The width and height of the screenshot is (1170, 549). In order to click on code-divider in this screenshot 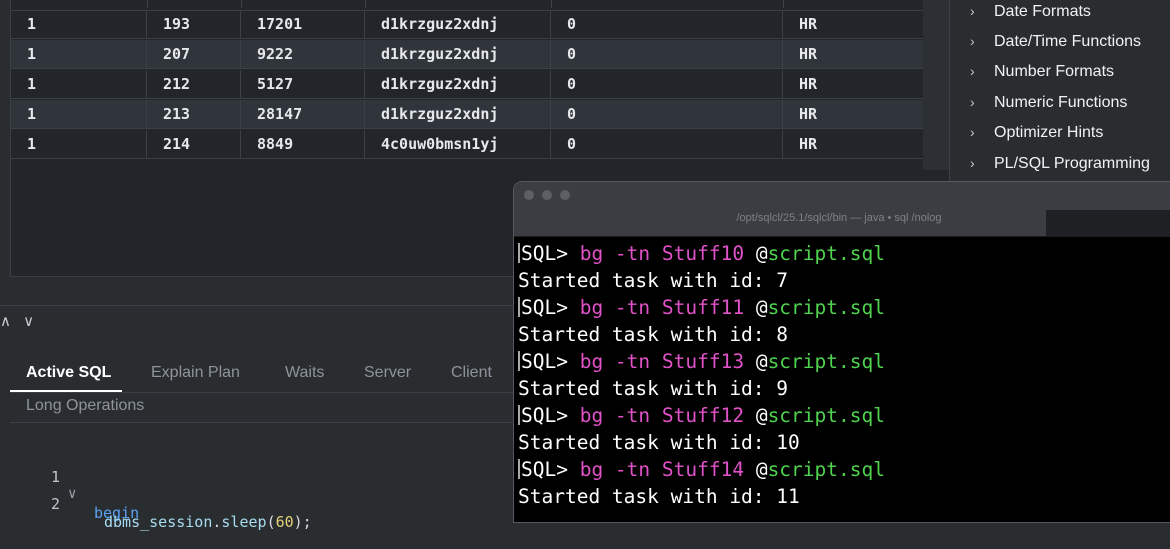, I will do `click(262, 422)`.